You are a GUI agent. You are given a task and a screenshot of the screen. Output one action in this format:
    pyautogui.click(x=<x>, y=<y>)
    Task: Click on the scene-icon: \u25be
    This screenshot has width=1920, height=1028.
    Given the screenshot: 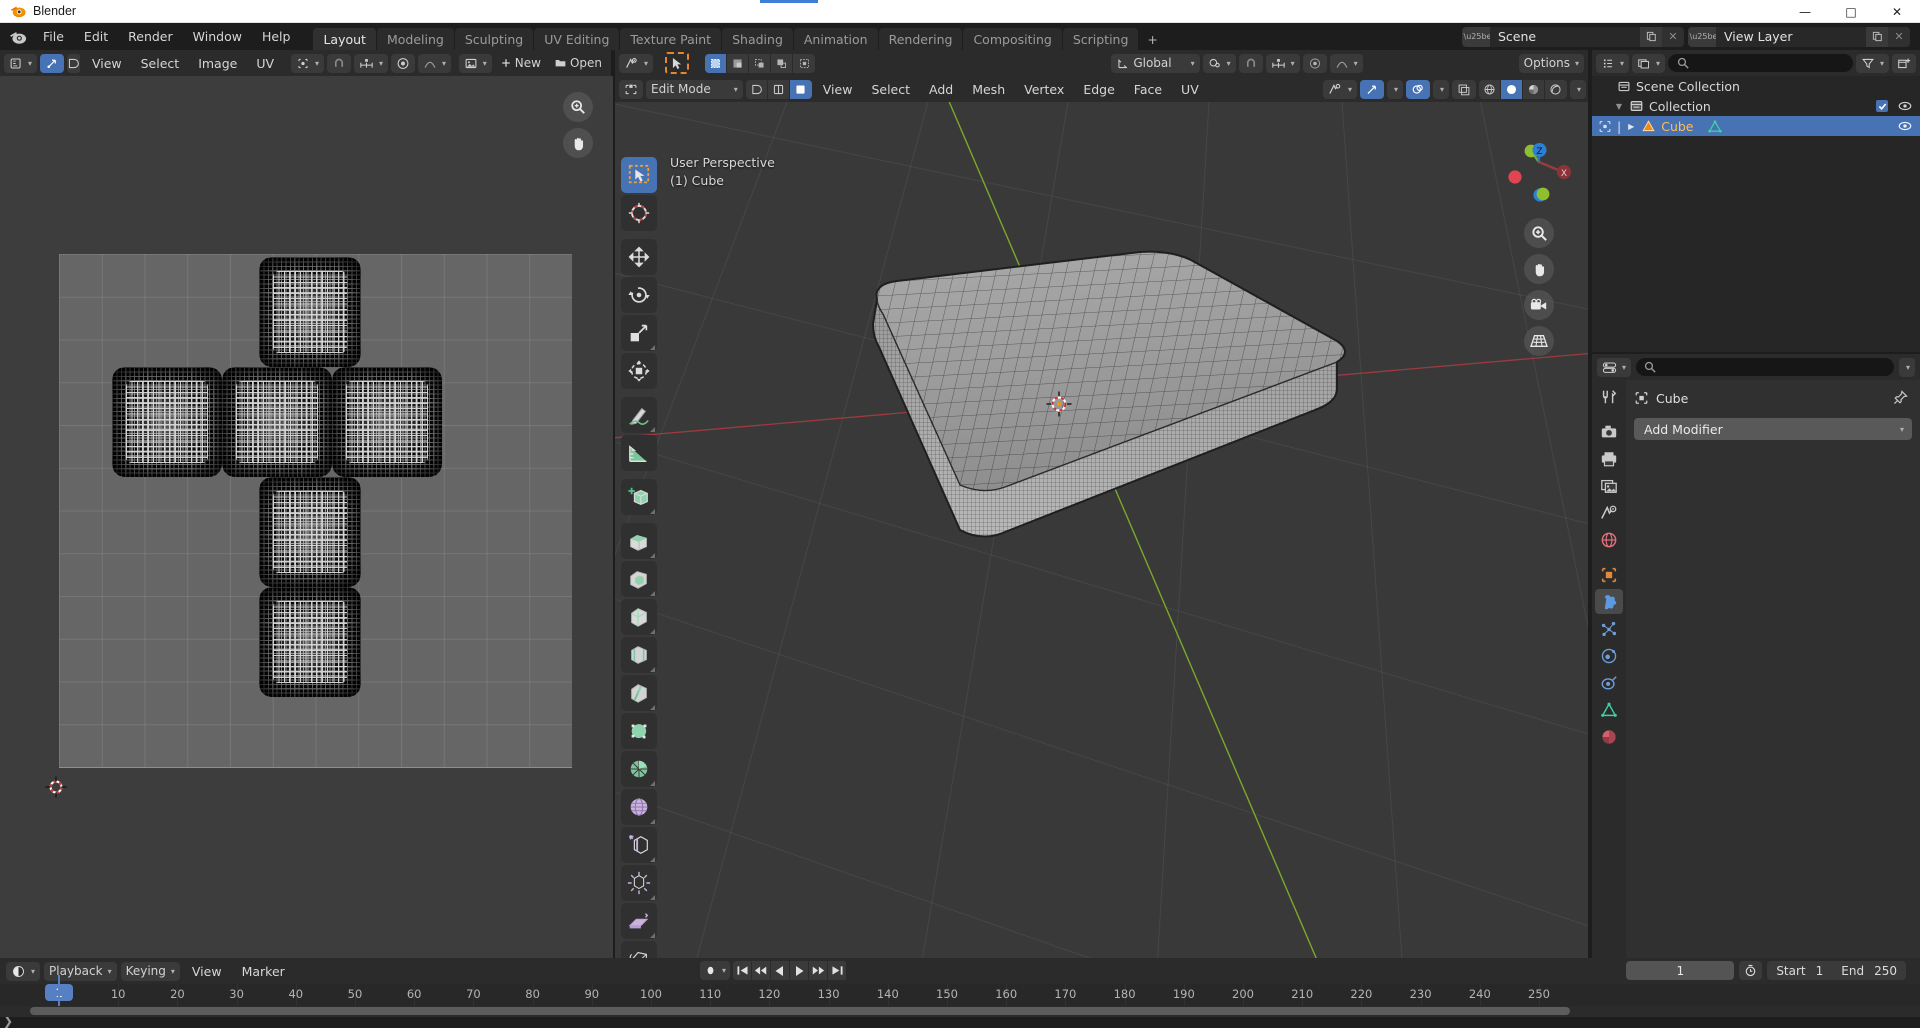 What is the action you would take?
    pyautogui.click(x=1476, y=36)
    